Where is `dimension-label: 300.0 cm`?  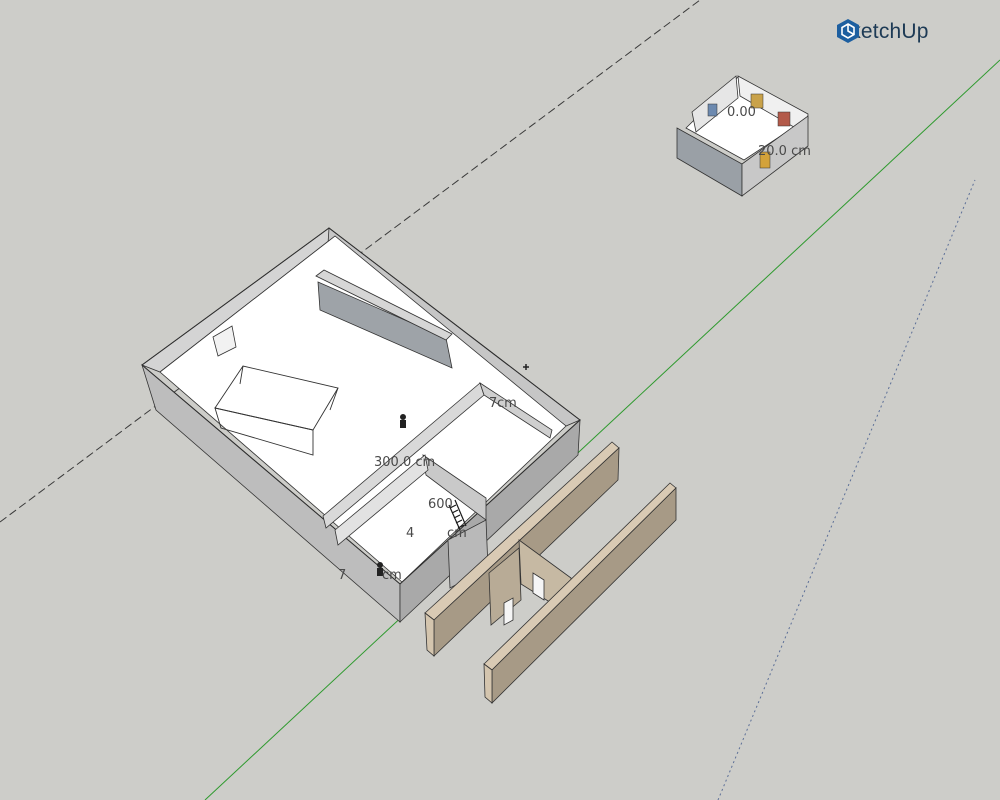 dimension-label: 300.0 cm is located at coordinates (404, 462).